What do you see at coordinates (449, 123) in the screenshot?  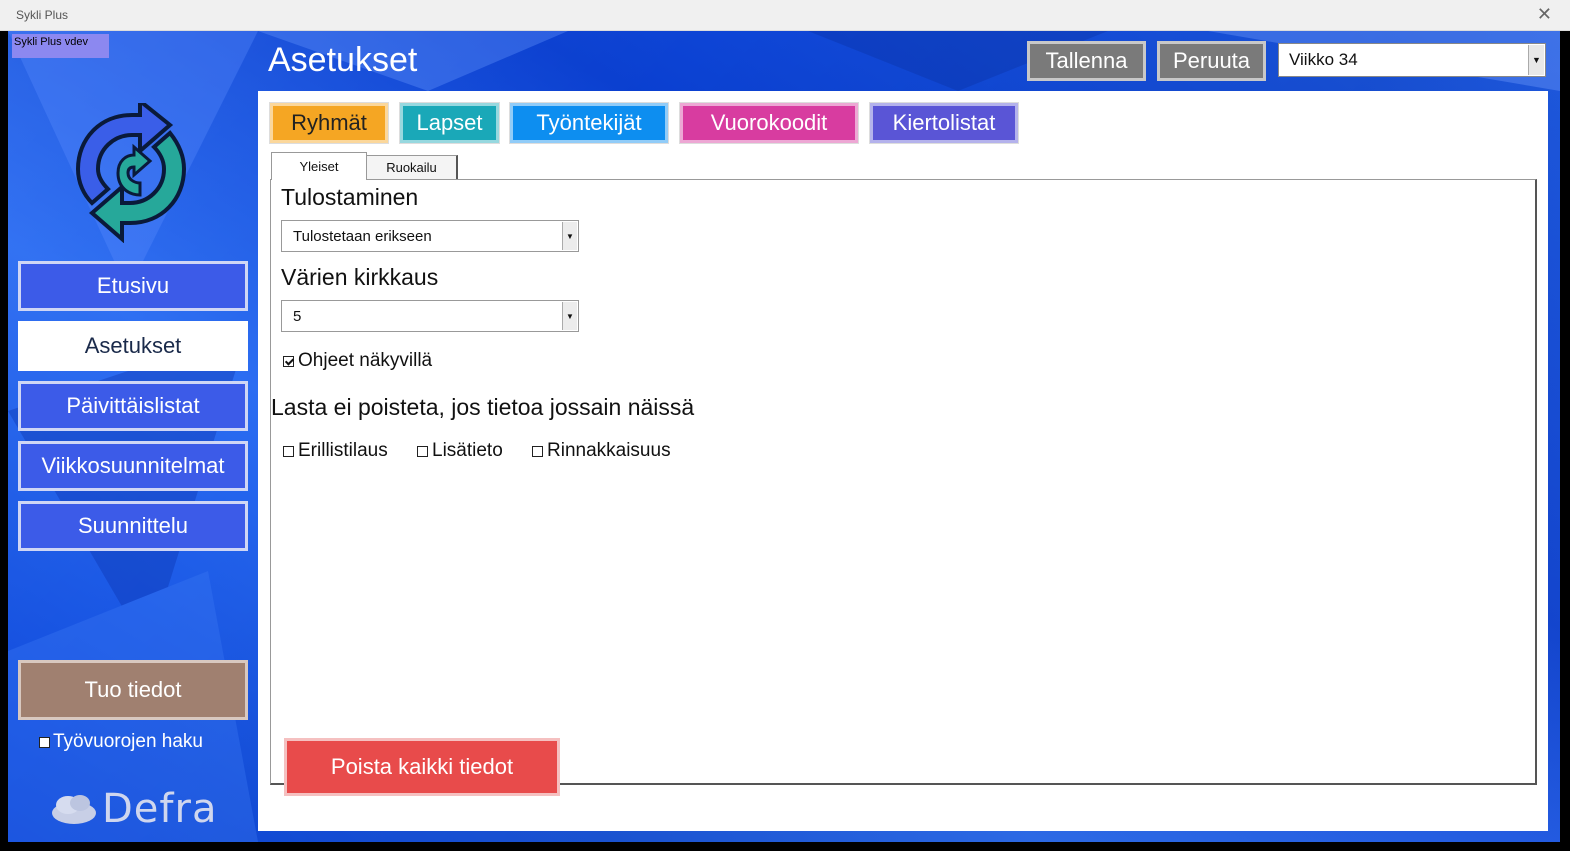 I see `category-lapset-button: Lapset` at bounding box center [449, 123].